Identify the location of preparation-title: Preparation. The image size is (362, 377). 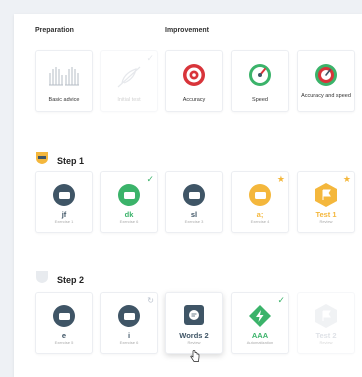
(54, 30).